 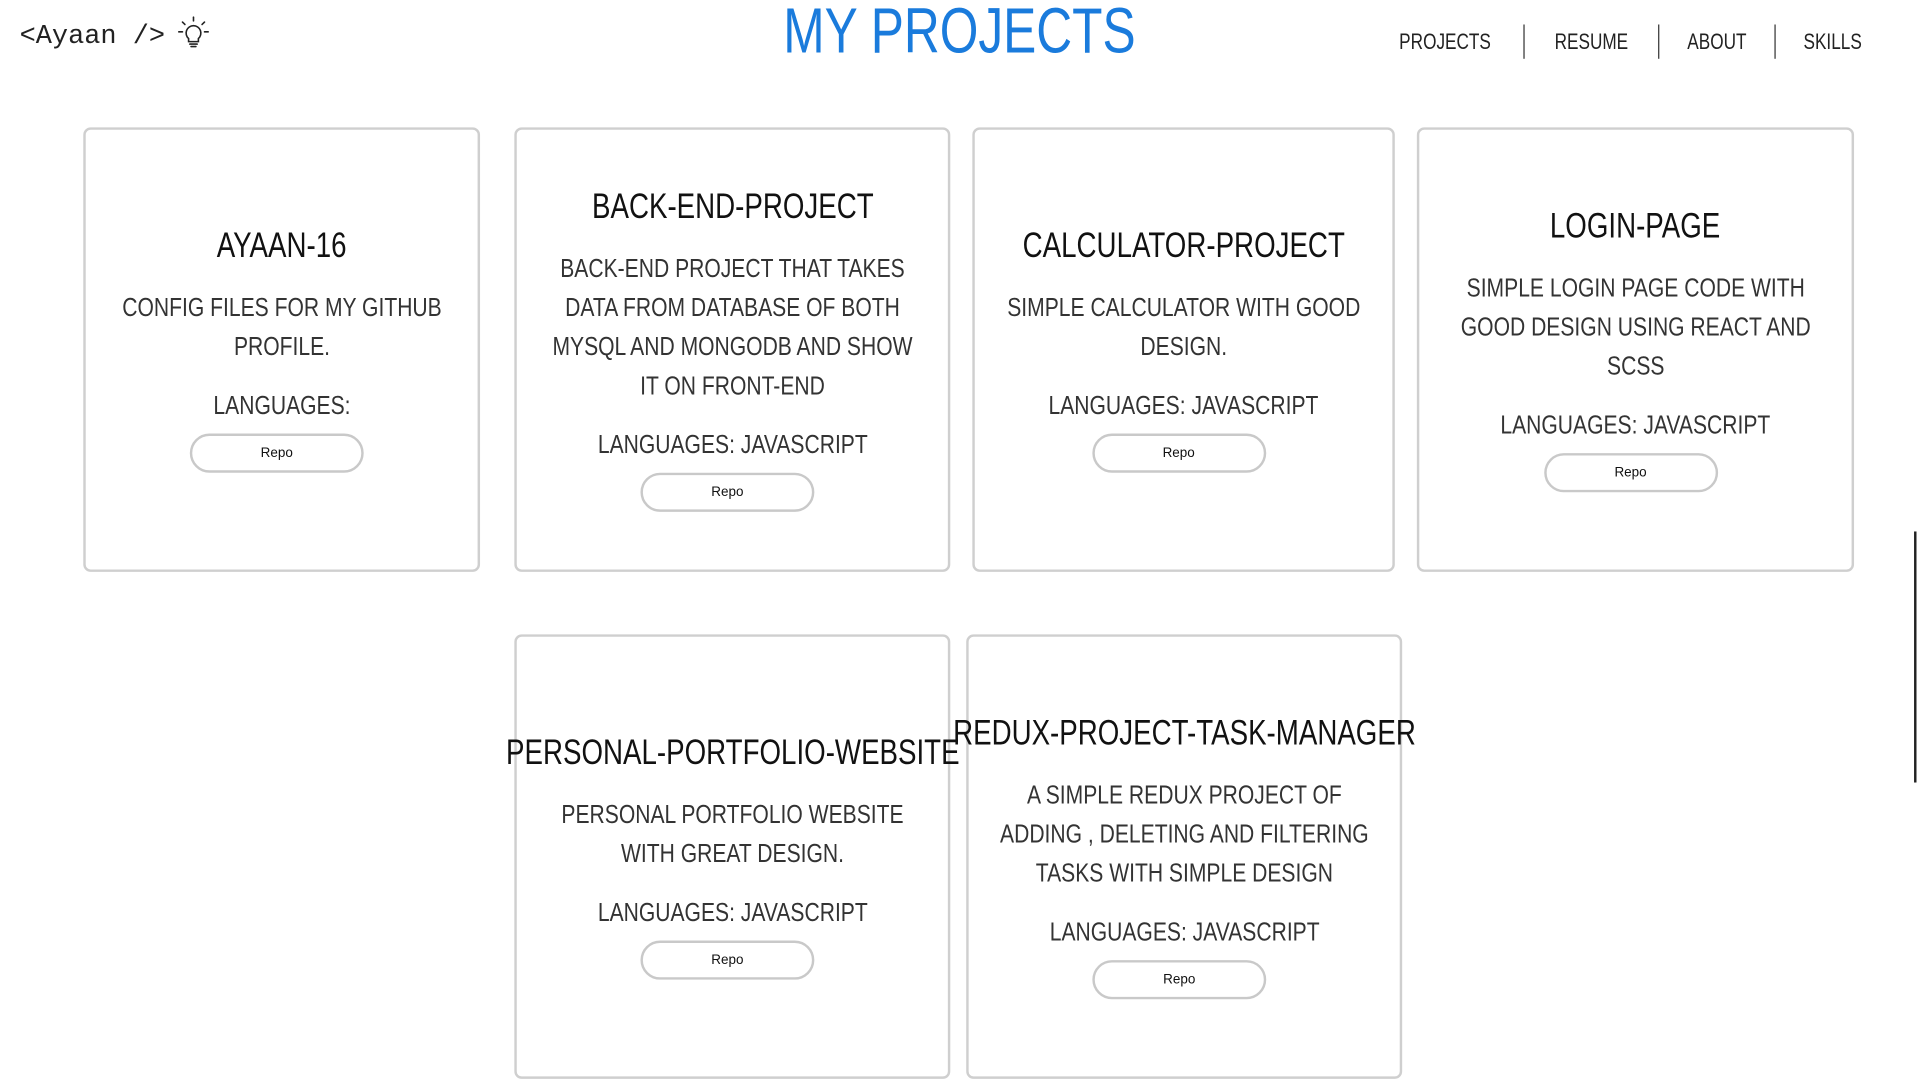 What do you see at coordinates (193, 36) in the screenshot?
I see `lightbulb-icon` at bounding box center [193, 36].